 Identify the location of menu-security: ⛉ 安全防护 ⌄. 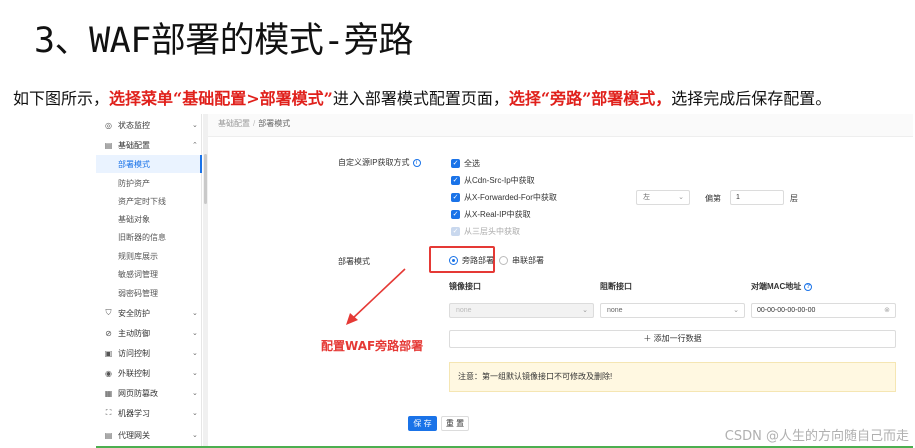
(149, 313).